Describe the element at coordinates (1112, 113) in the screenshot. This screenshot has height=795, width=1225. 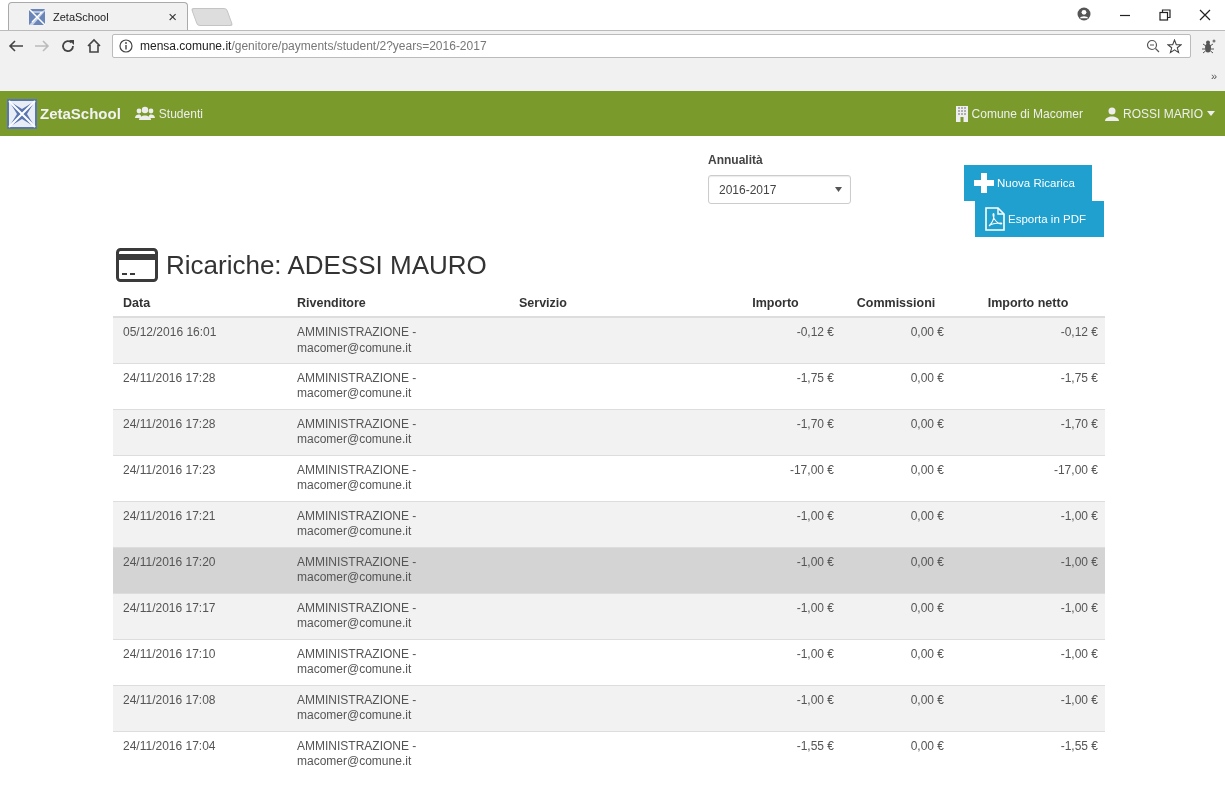
I see `user-icon` at that location.